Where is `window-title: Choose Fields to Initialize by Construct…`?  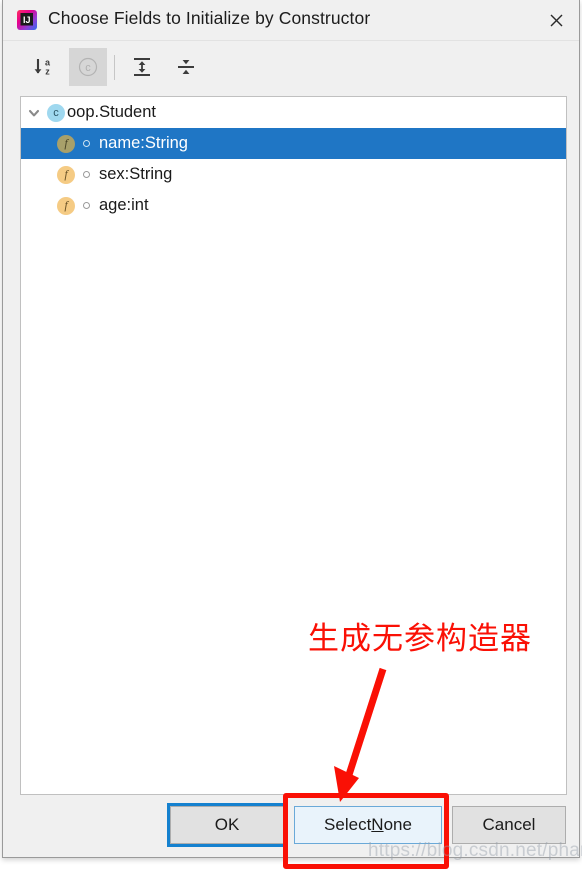 window-title: Choose Fields to Initialize by Construct… is located at coordinates (209, 18).